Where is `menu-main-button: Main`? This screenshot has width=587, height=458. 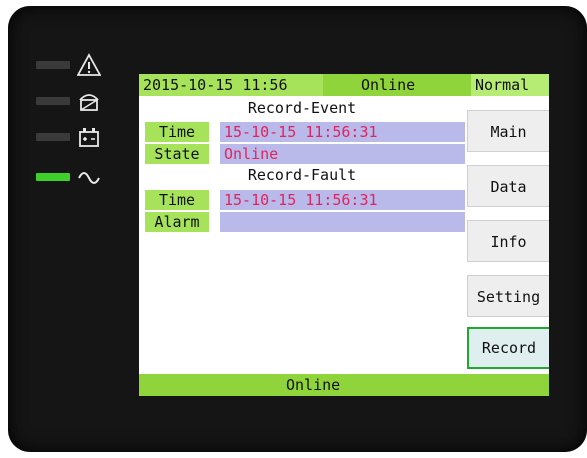
menu-main-button: Main is located at coordinates (508, 131).